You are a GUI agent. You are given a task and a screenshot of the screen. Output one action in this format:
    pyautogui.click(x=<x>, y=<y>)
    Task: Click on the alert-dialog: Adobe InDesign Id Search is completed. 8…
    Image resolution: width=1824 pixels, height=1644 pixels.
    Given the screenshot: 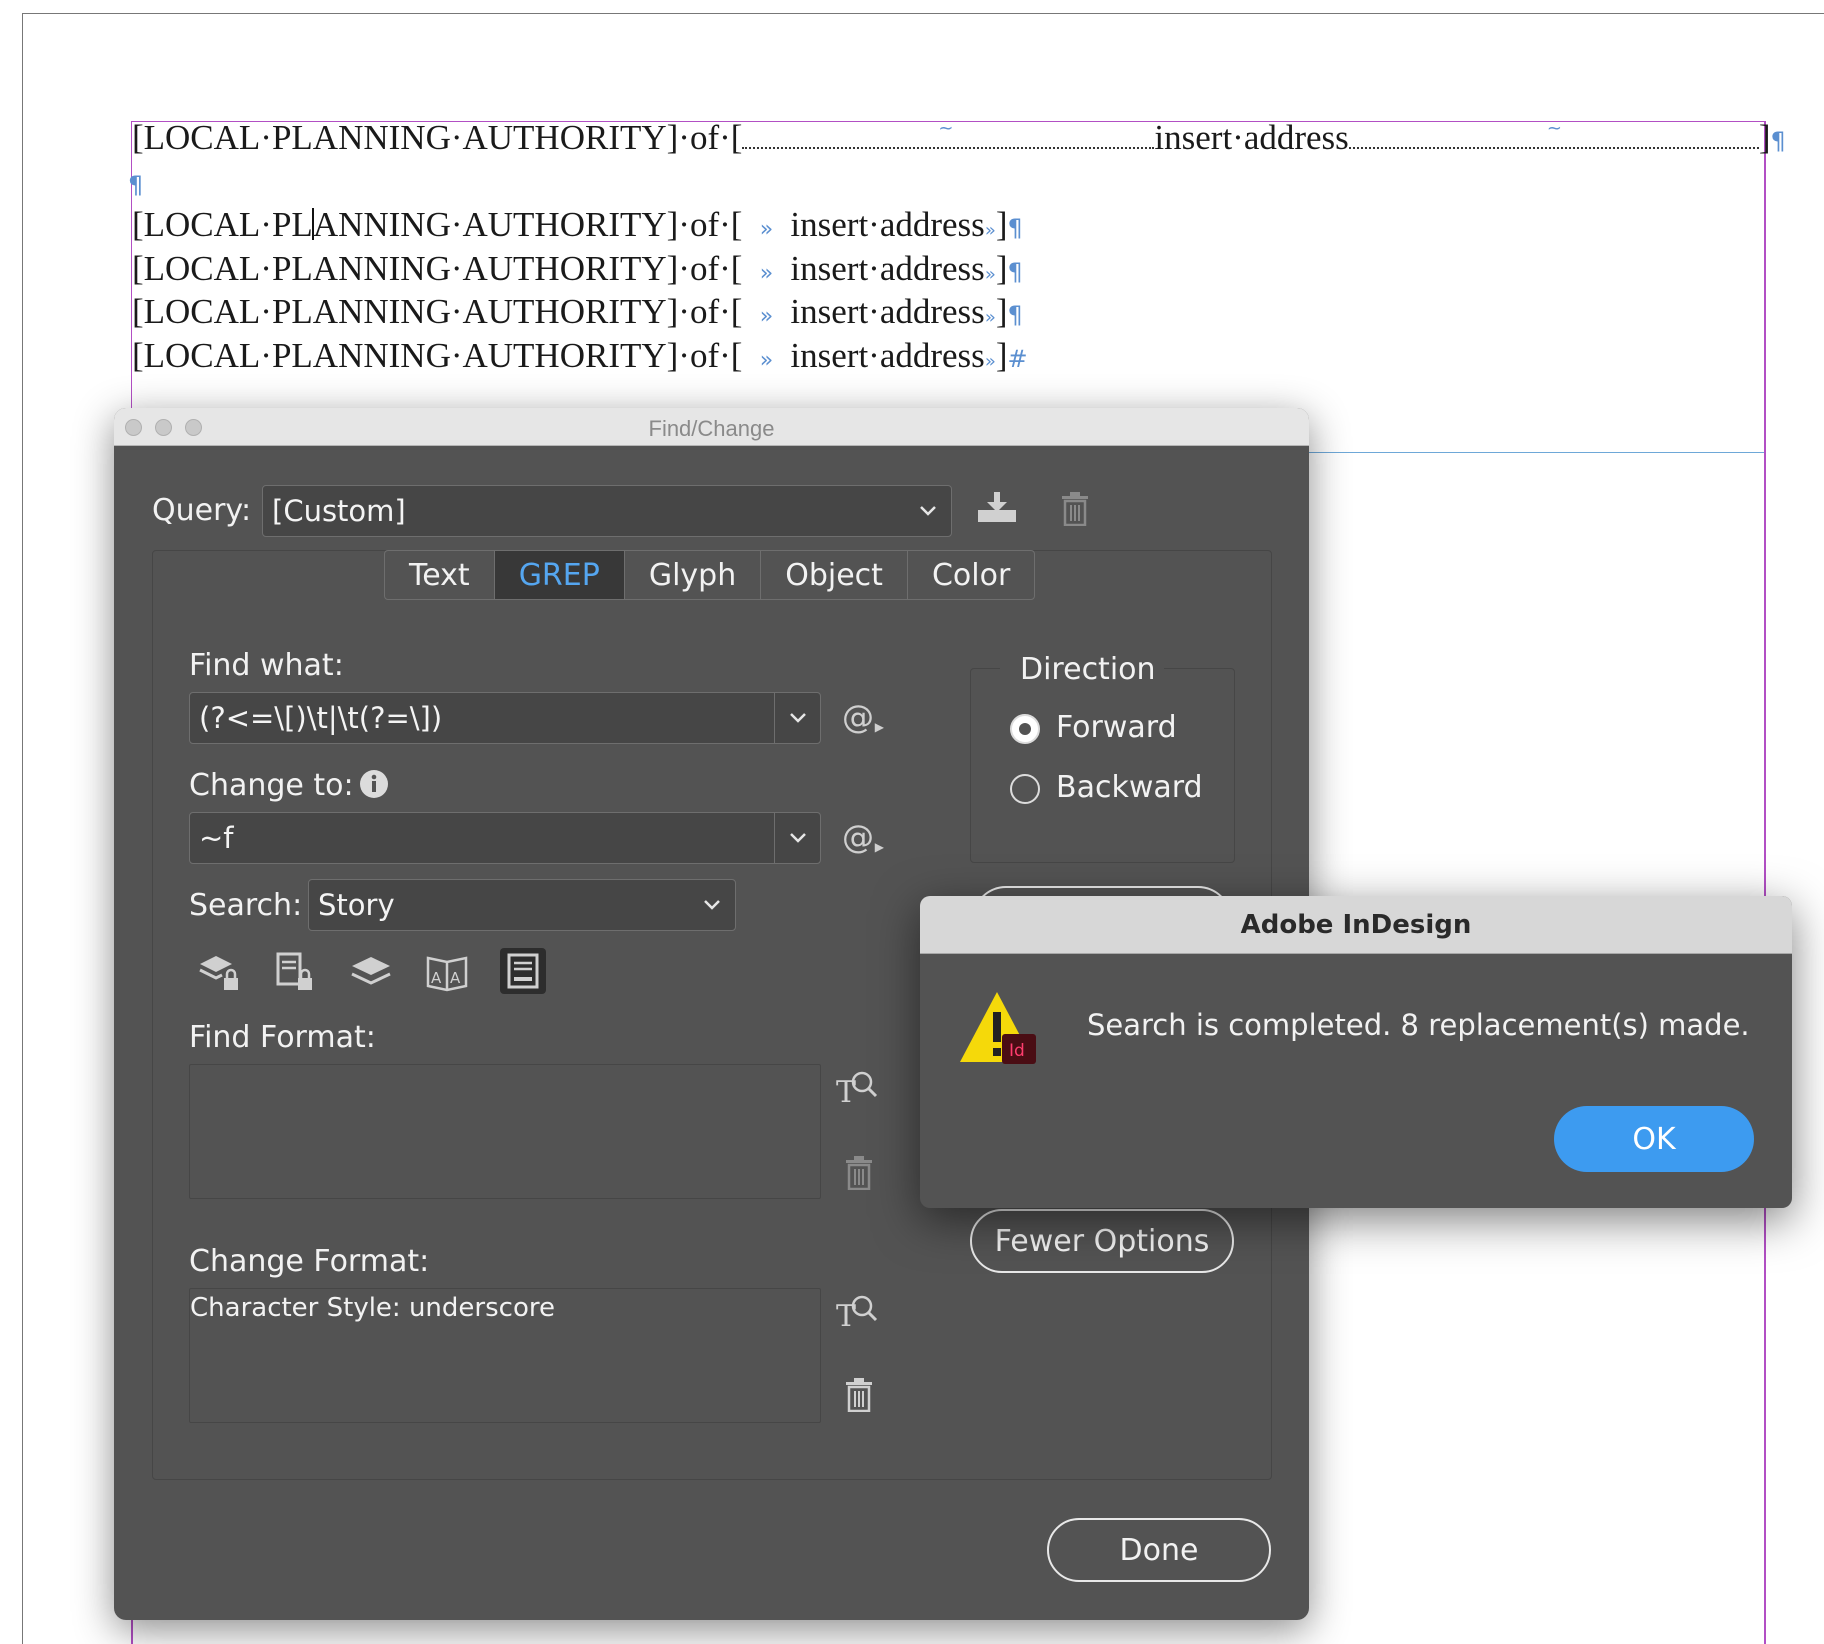 What is the action you would take?
    pyautogui.click(x=1356, y=1052)
    